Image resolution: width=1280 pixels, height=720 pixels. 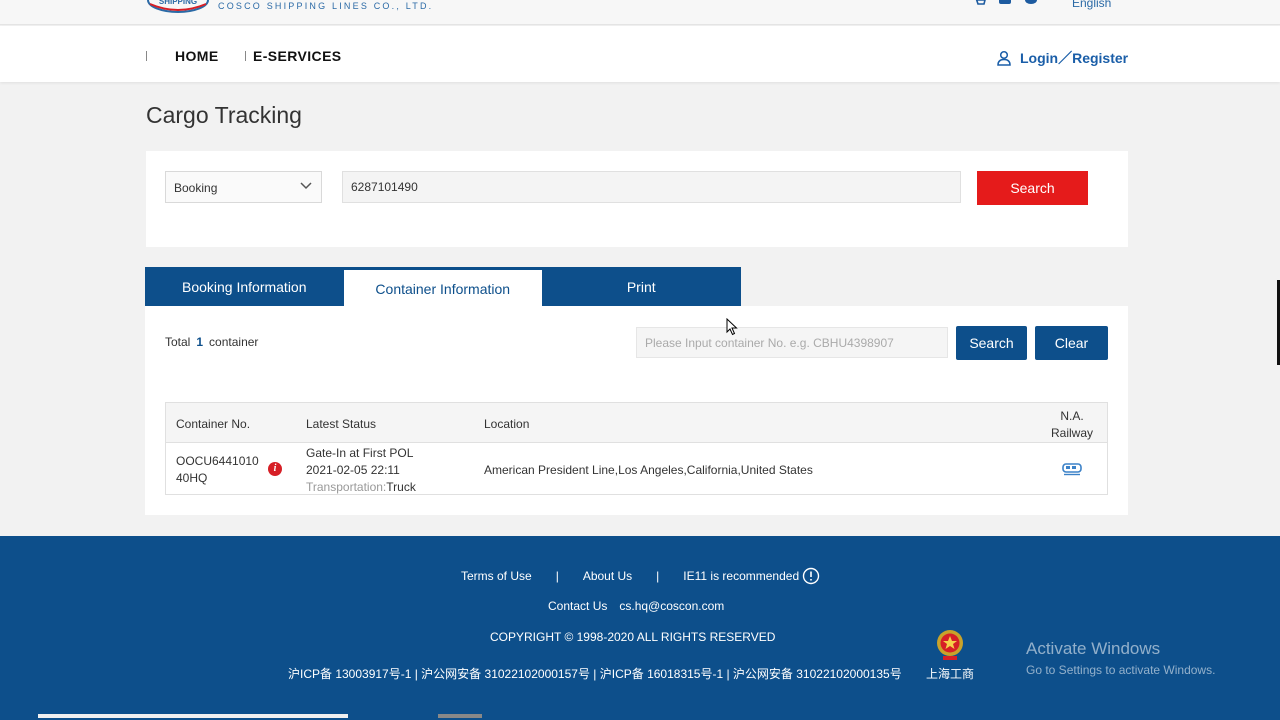 What do you see at coordinates (197, 56) in the screenshot?
I see `nav-home: HOME` at bounding box center [197, 56].